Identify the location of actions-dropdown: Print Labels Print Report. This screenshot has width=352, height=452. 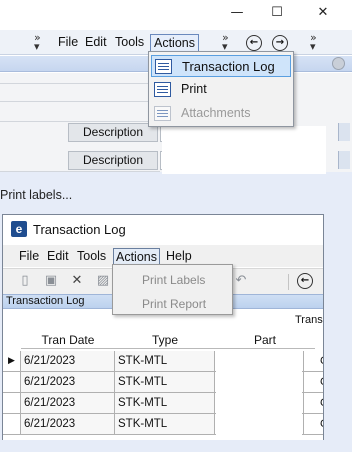
(172, 289).